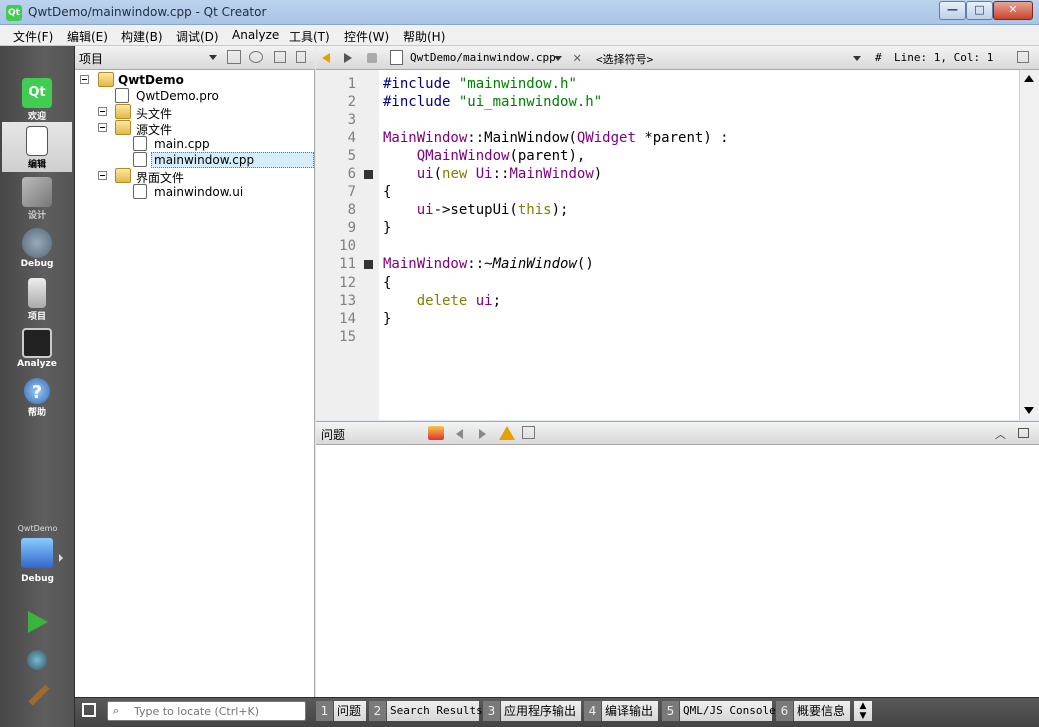 The width and height of the screenshot is (1039, 727). I want to click on tree-label-selected: mainwindow.cpp, so click(232, 160).